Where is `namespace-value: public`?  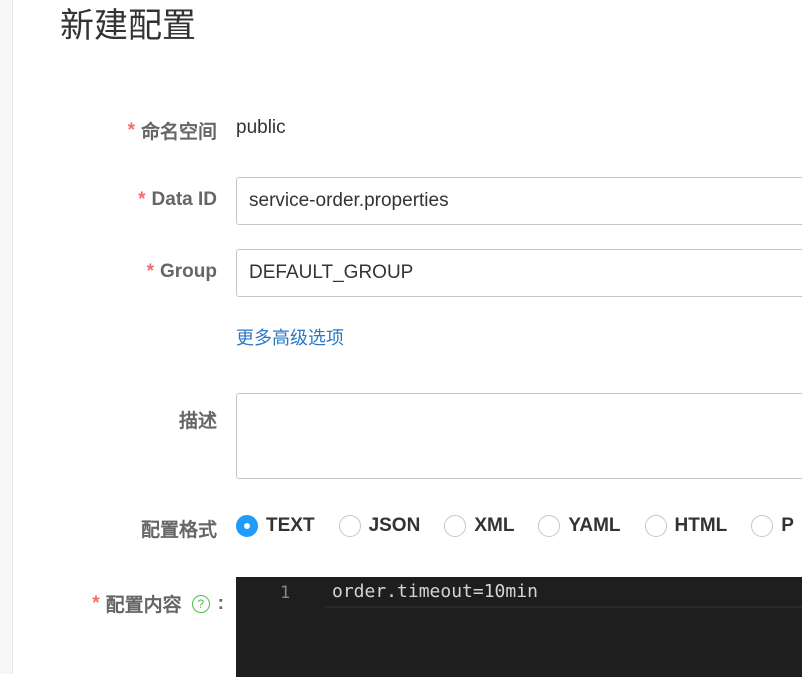 namespace-value: public is located at coordinates (261, 127).